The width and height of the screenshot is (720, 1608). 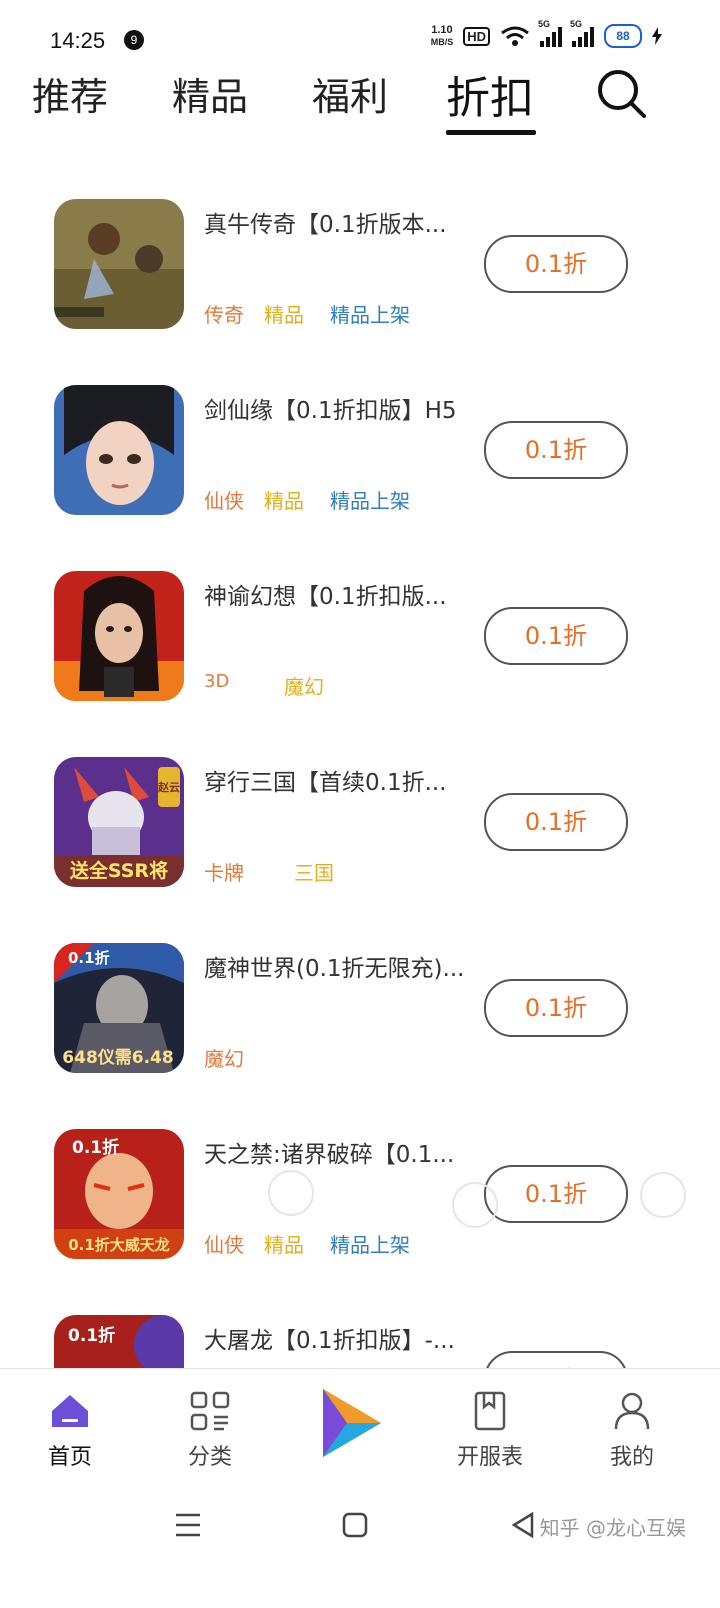 I want to click on tab-premium: 精品, so click(x=210, y=93).